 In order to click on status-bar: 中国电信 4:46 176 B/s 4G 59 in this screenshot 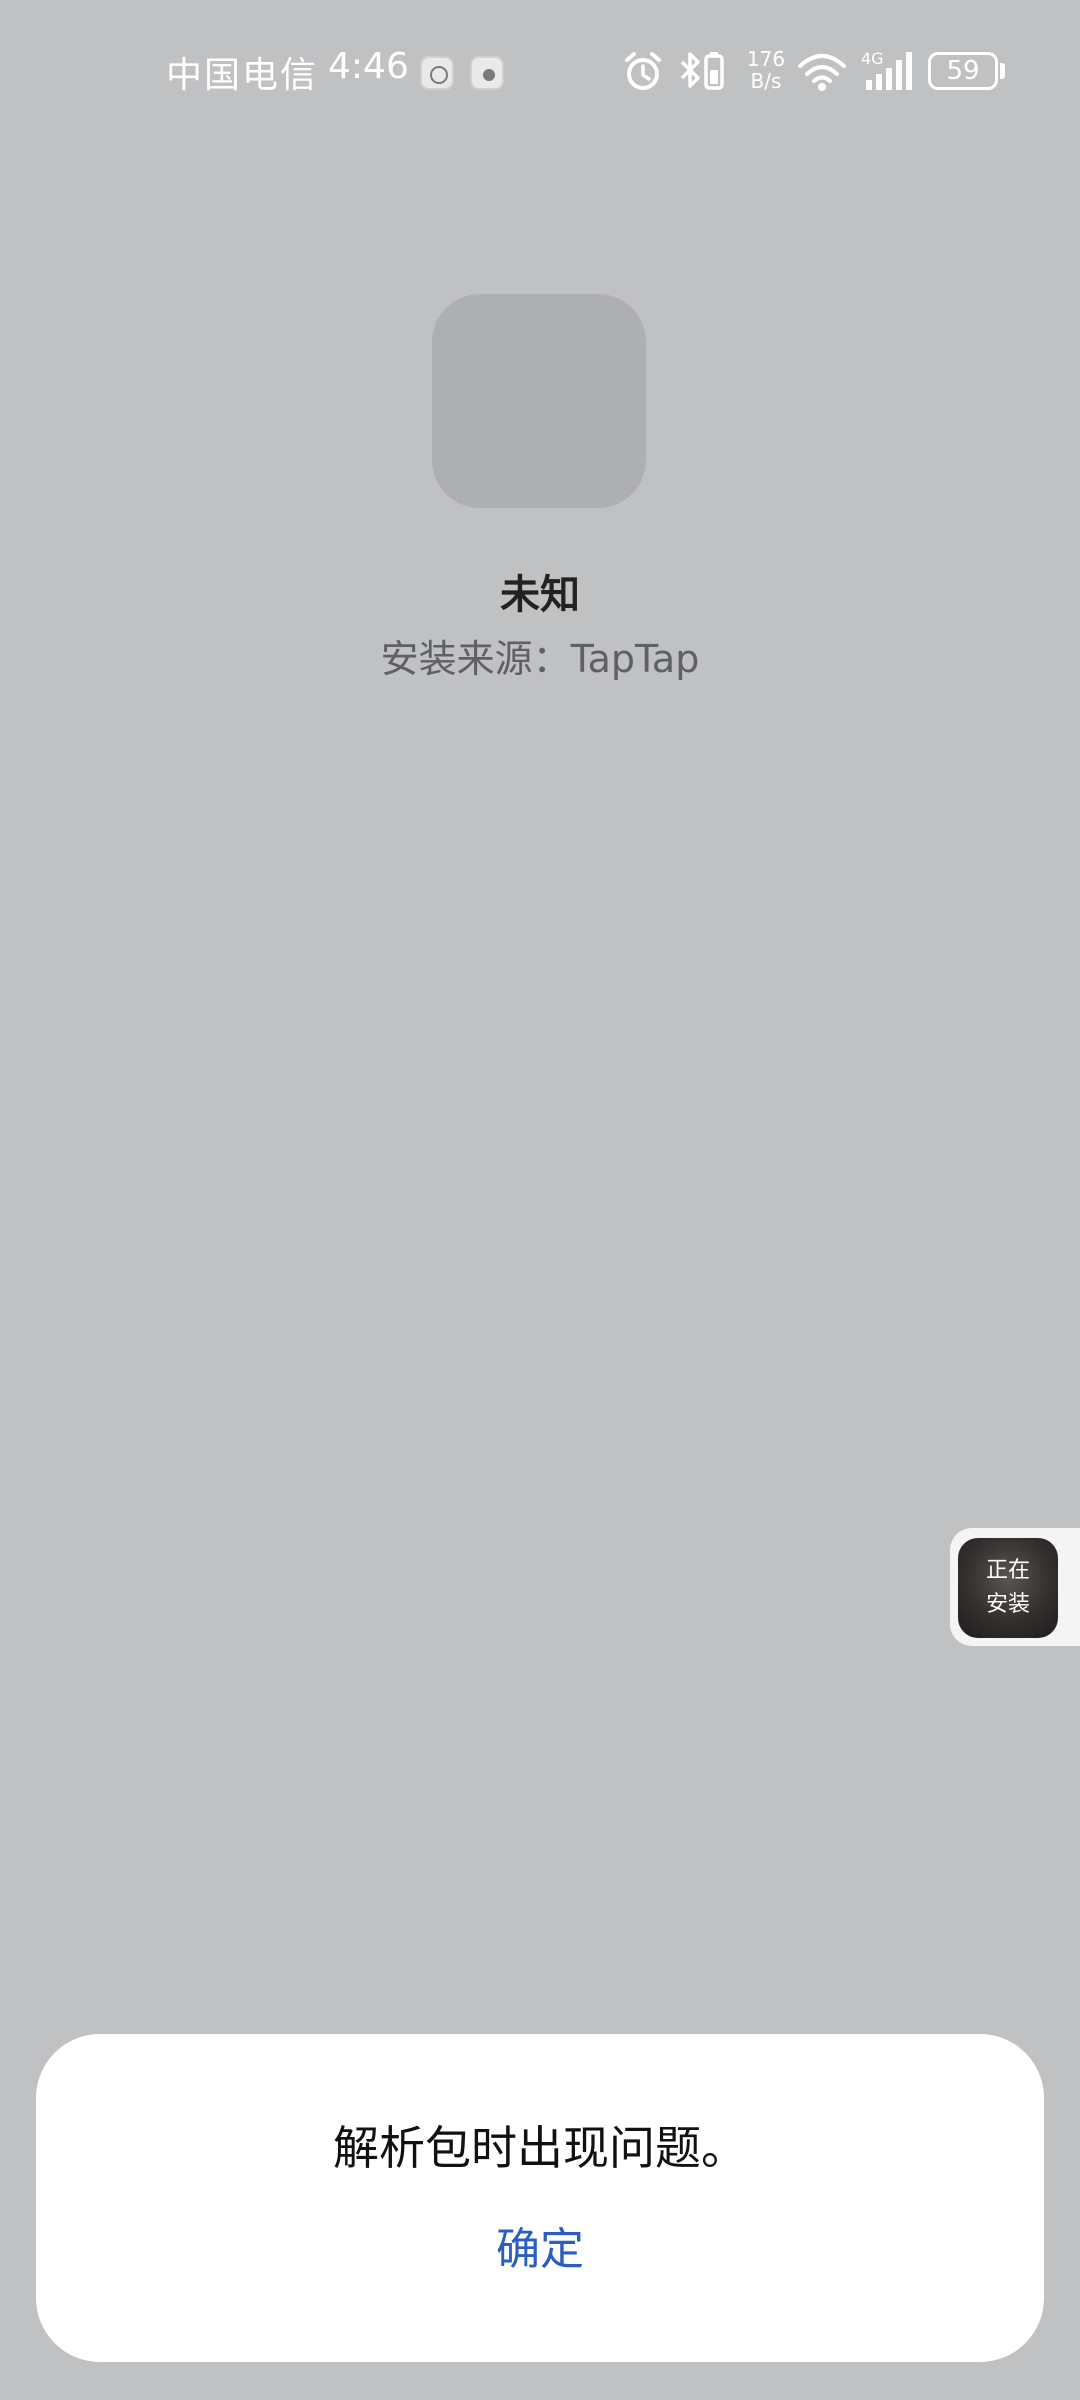, I will do `click(540, 75)`.